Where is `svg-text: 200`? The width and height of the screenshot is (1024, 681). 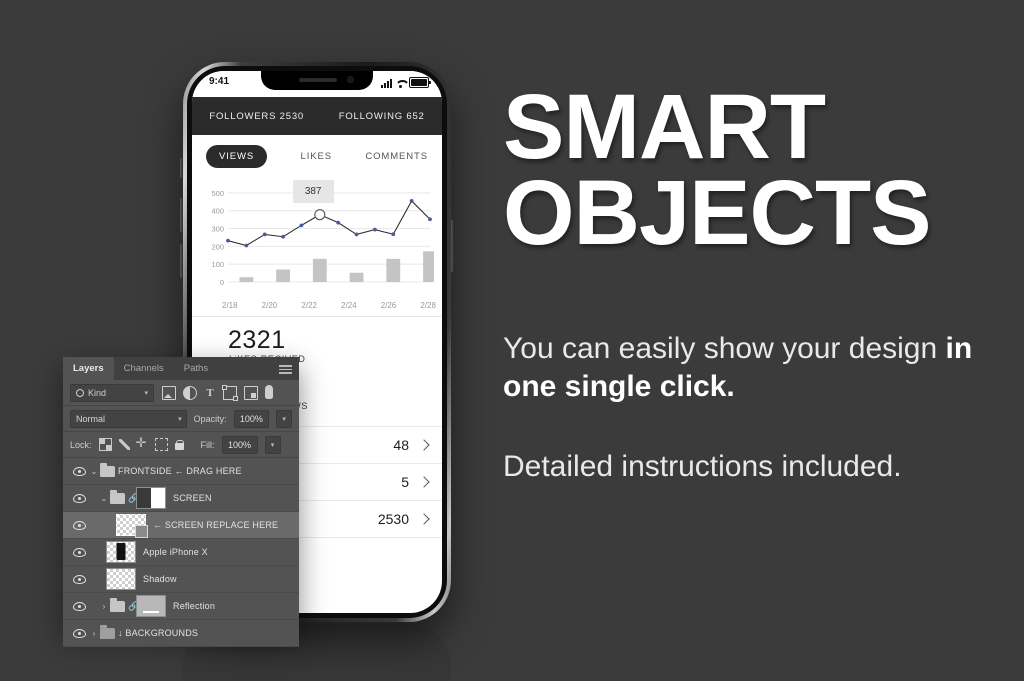 svg-text: 200 is located at coordinates (217, 246).